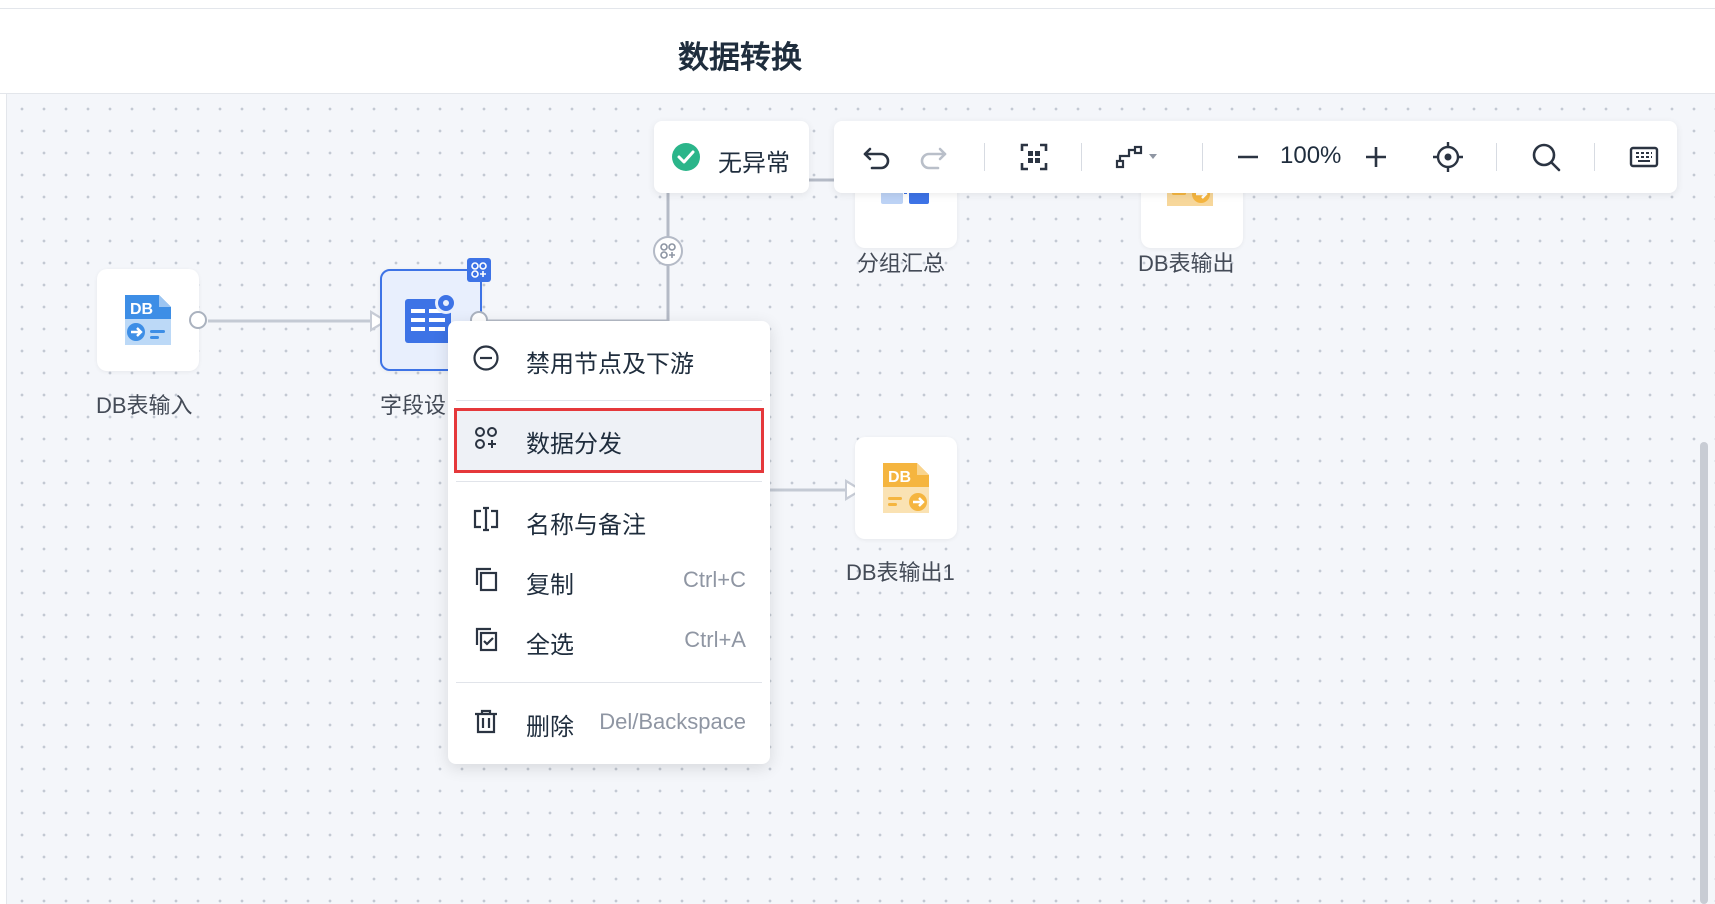 The width and height of the screenshot is (1715, 904). What do you see at coordinates (686, 157) in the screenshot?
I see `check-circle-icon` at bounding box center [686, 157].